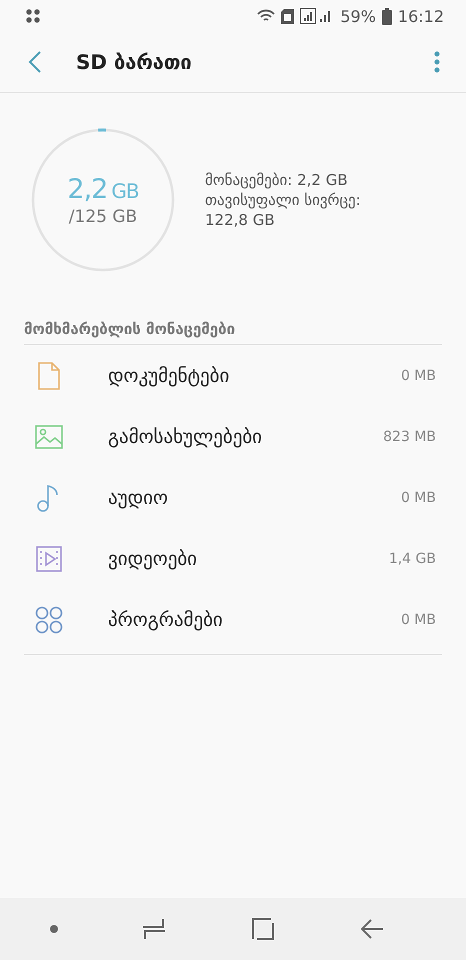 The width and height of the screenshot is (466, 960). Describe the element at coordinates (134, 62) in the screenshot. I see `page-title: SD ბარათი` at that location.